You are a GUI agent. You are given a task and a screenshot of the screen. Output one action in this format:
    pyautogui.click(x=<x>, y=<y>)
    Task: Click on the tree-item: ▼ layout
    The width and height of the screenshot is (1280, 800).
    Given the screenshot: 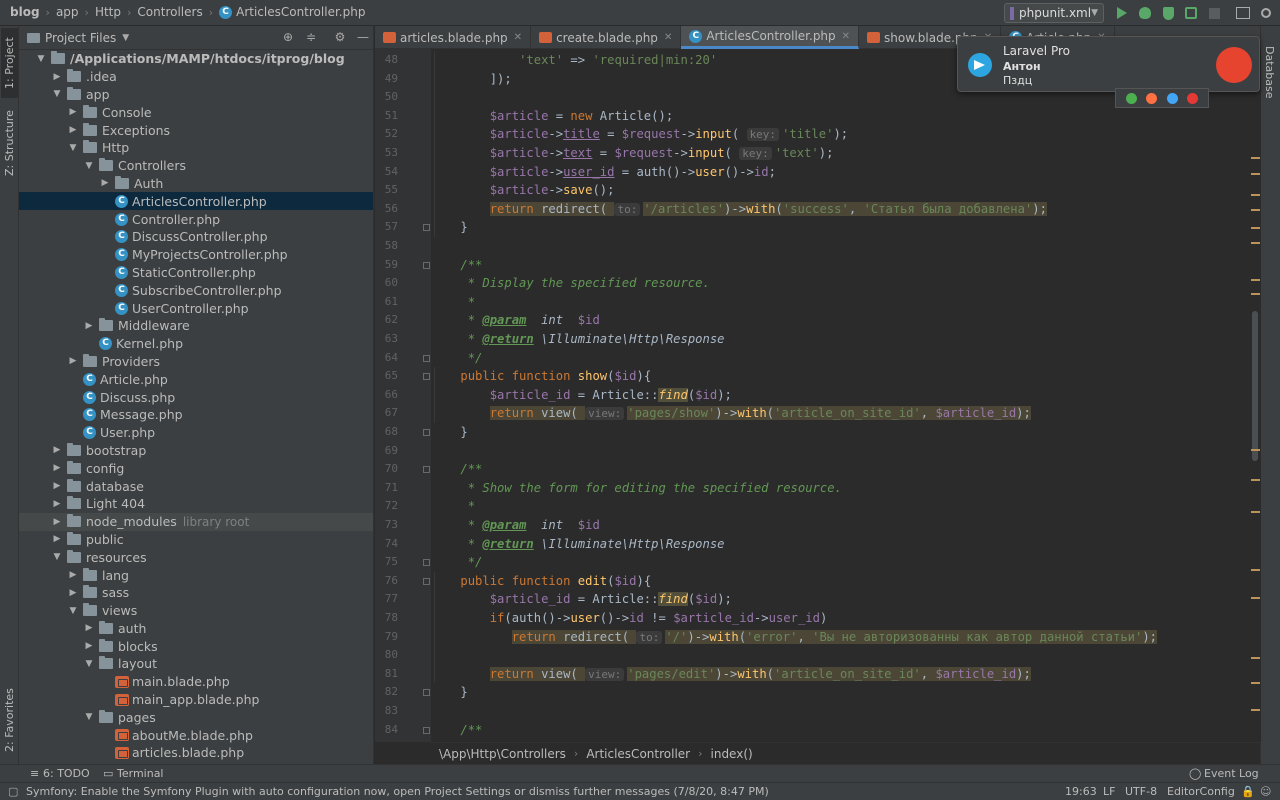 What is the action you would take?
    pyautogui.click(x=196, y=664)
    